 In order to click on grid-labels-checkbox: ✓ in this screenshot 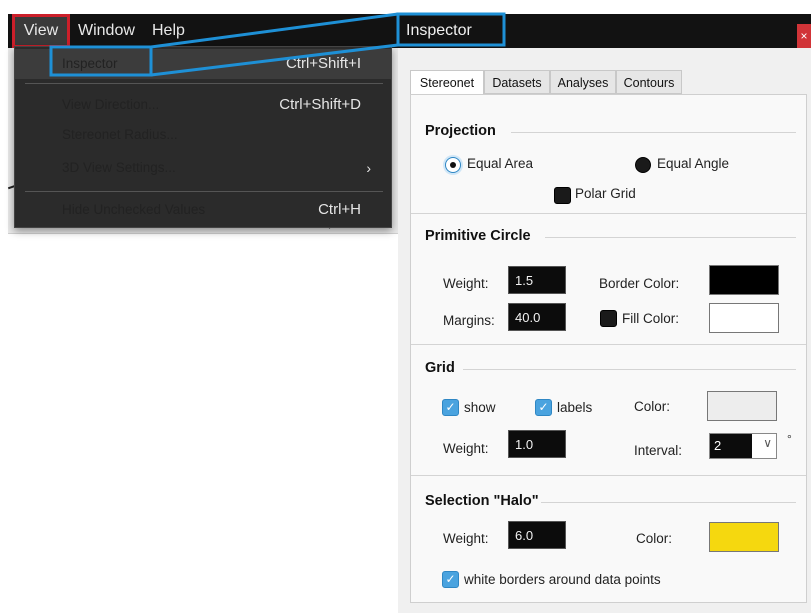, I will do `click(543, 407)`.